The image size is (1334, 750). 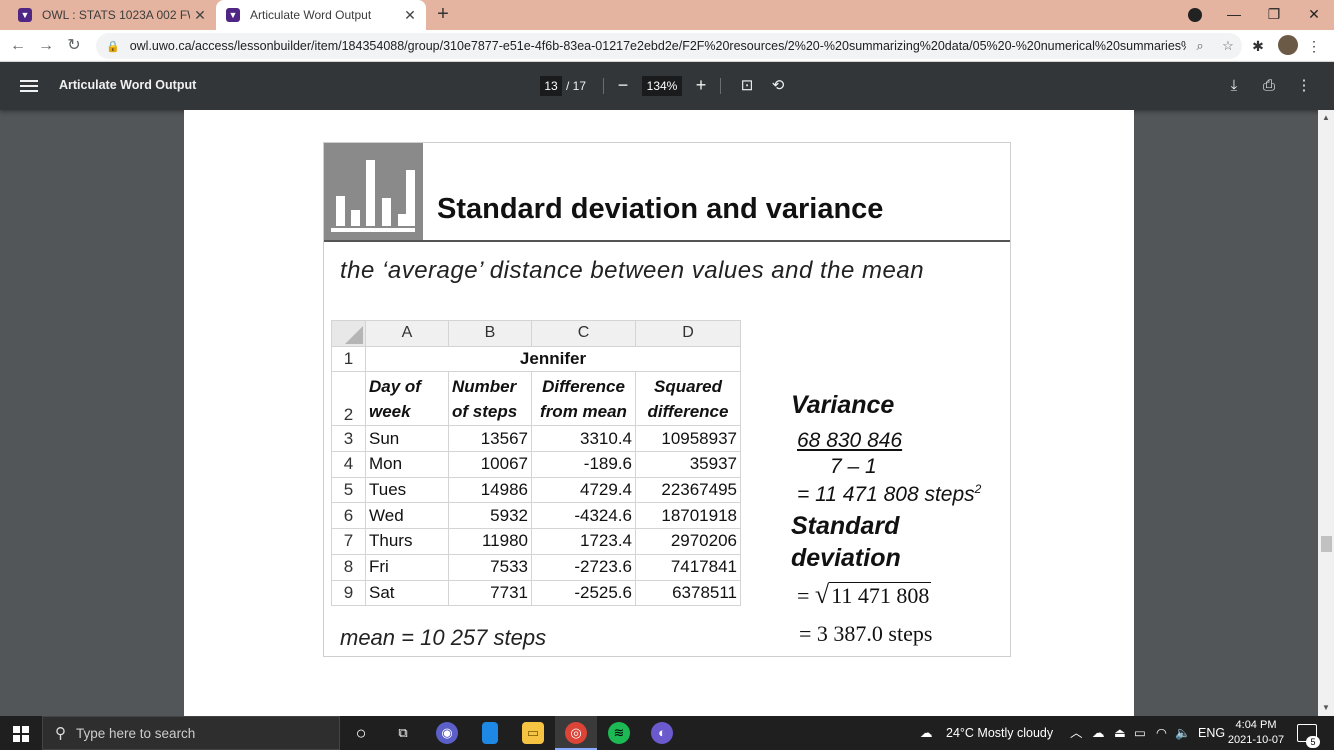 I want to click on bookmark-star-icon: ☆, so click(x=1228, y=46).